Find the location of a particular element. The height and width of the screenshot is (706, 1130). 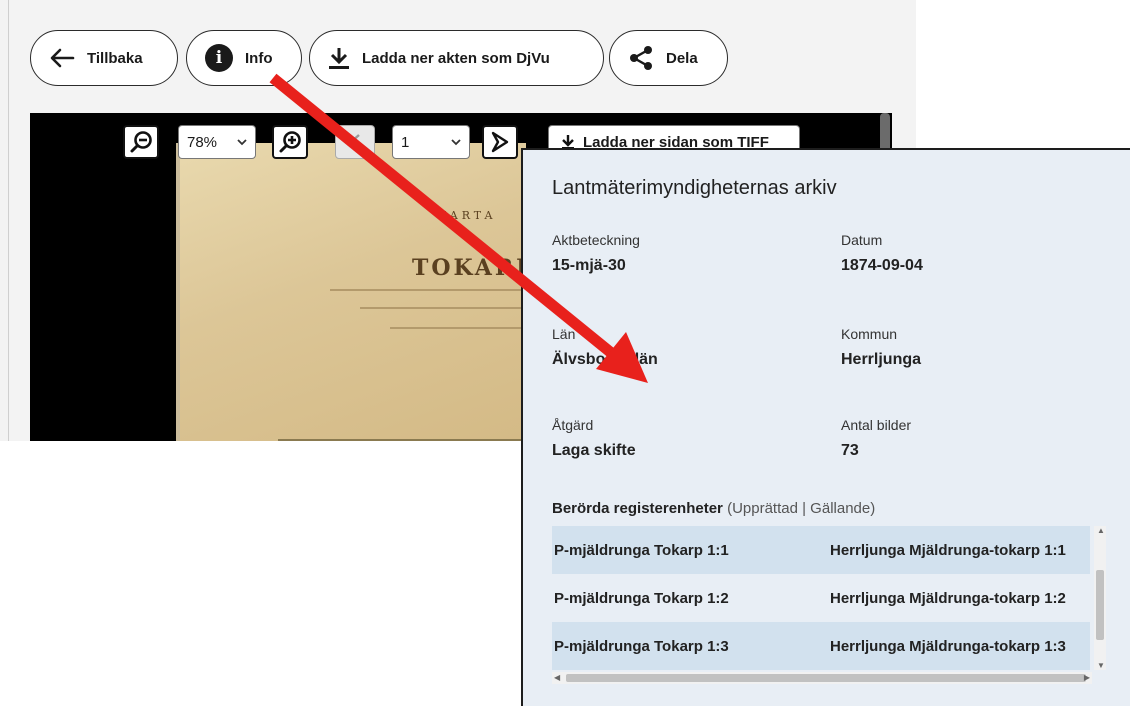

zoom-in-icon is located at coordinates (290, 142).